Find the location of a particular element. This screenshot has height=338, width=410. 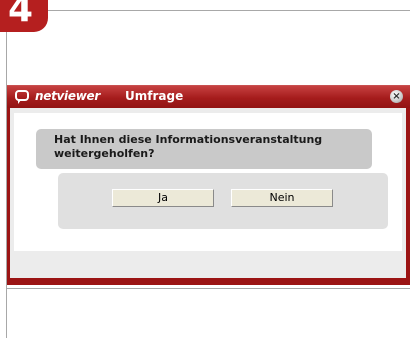

step-number: 4 is located at coordinates (21, 15).